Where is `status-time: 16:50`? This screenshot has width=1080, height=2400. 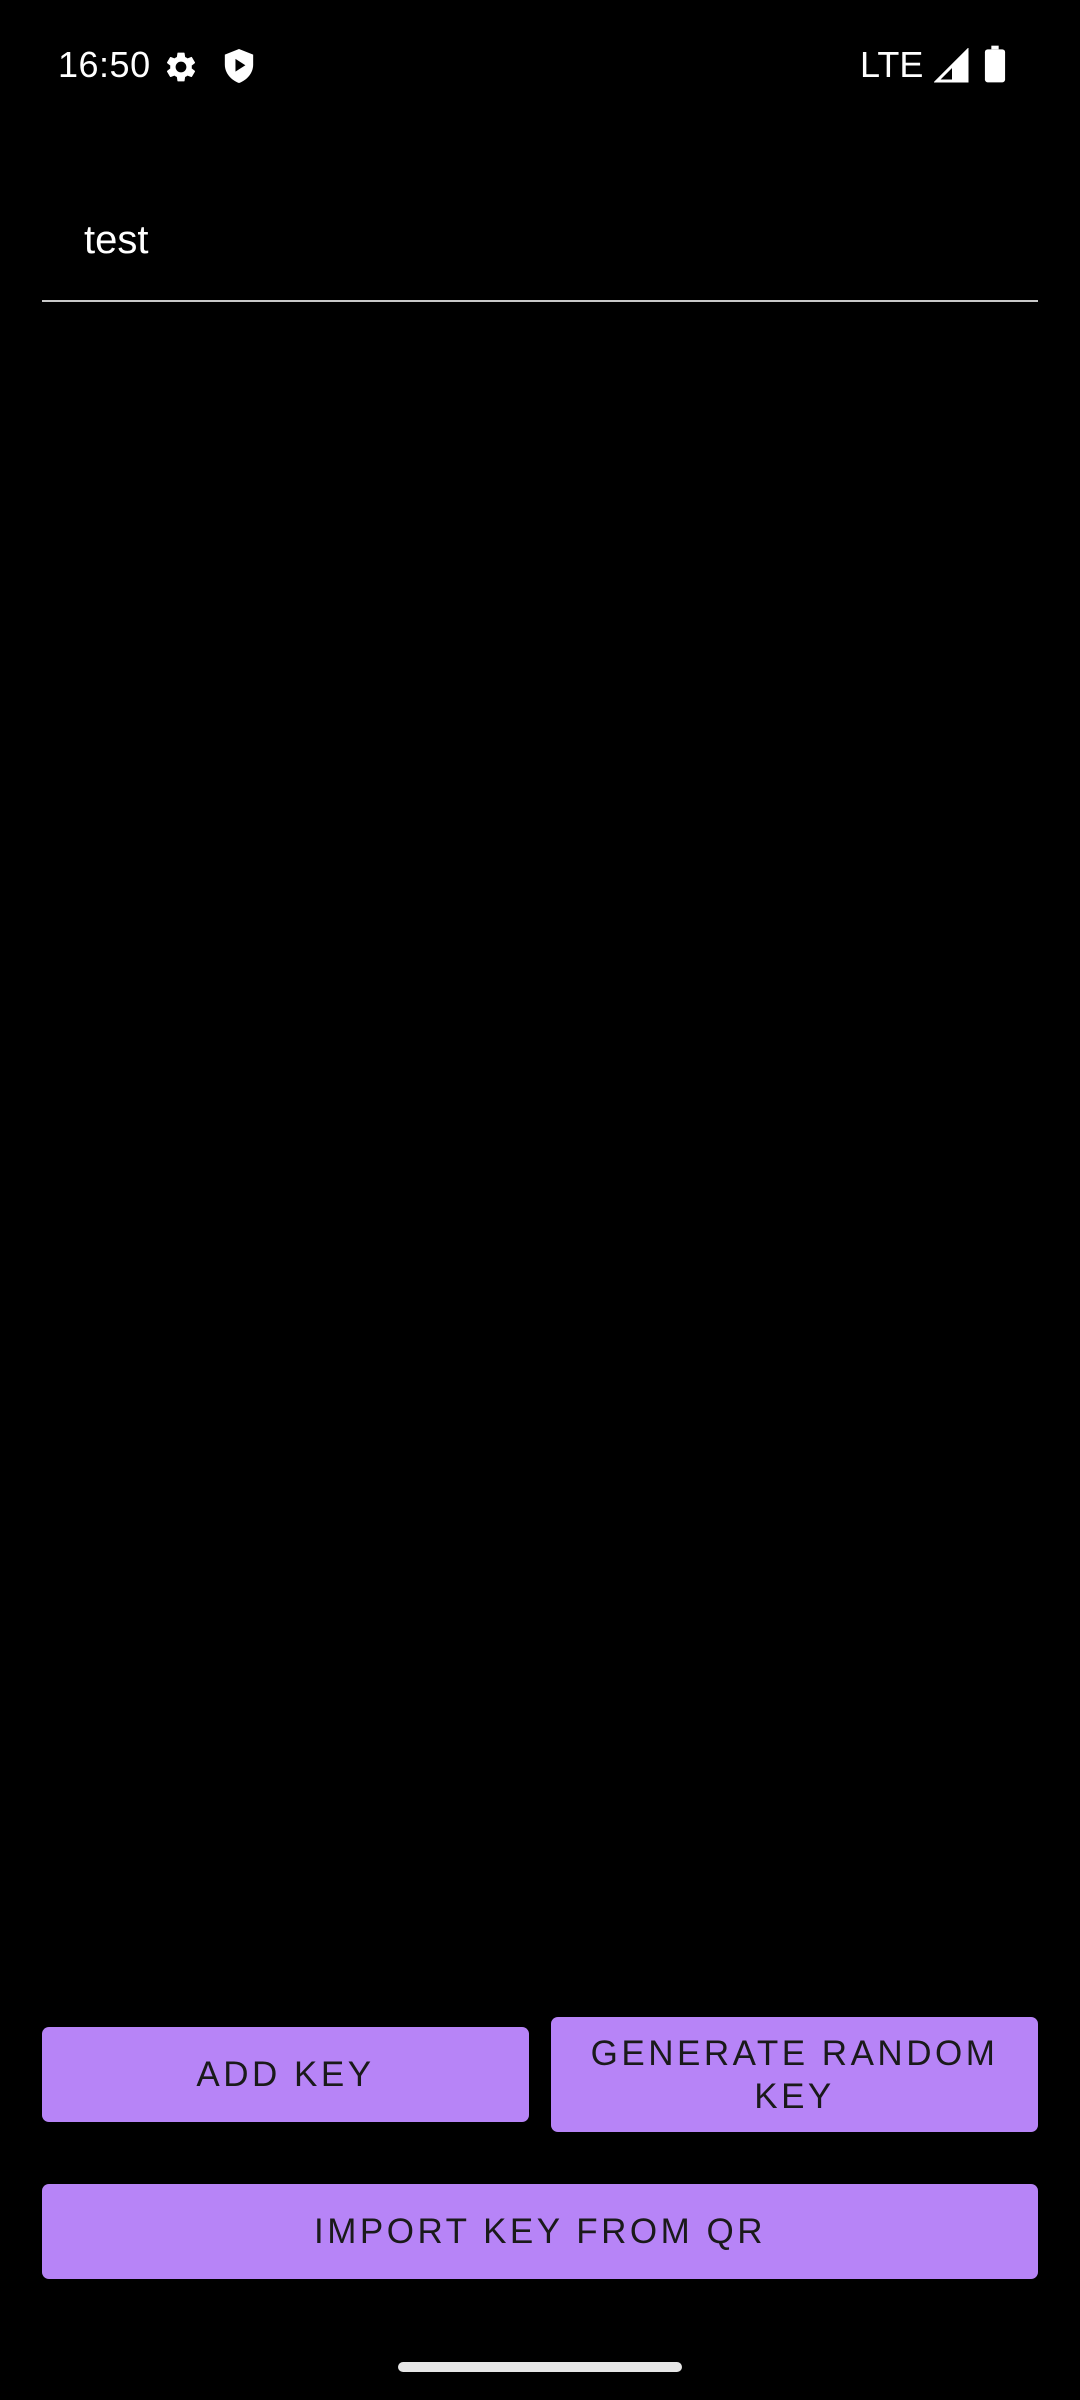
status-time: 16:50 is located at coordinates (104, 64).